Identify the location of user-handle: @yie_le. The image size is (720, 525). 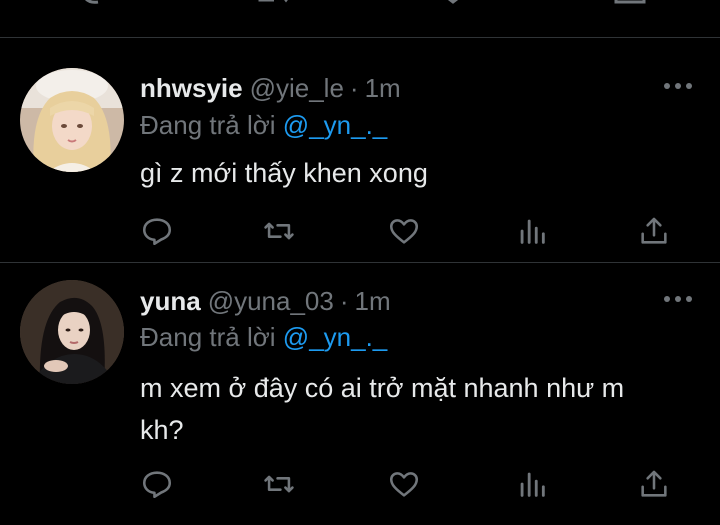
(297, 88).